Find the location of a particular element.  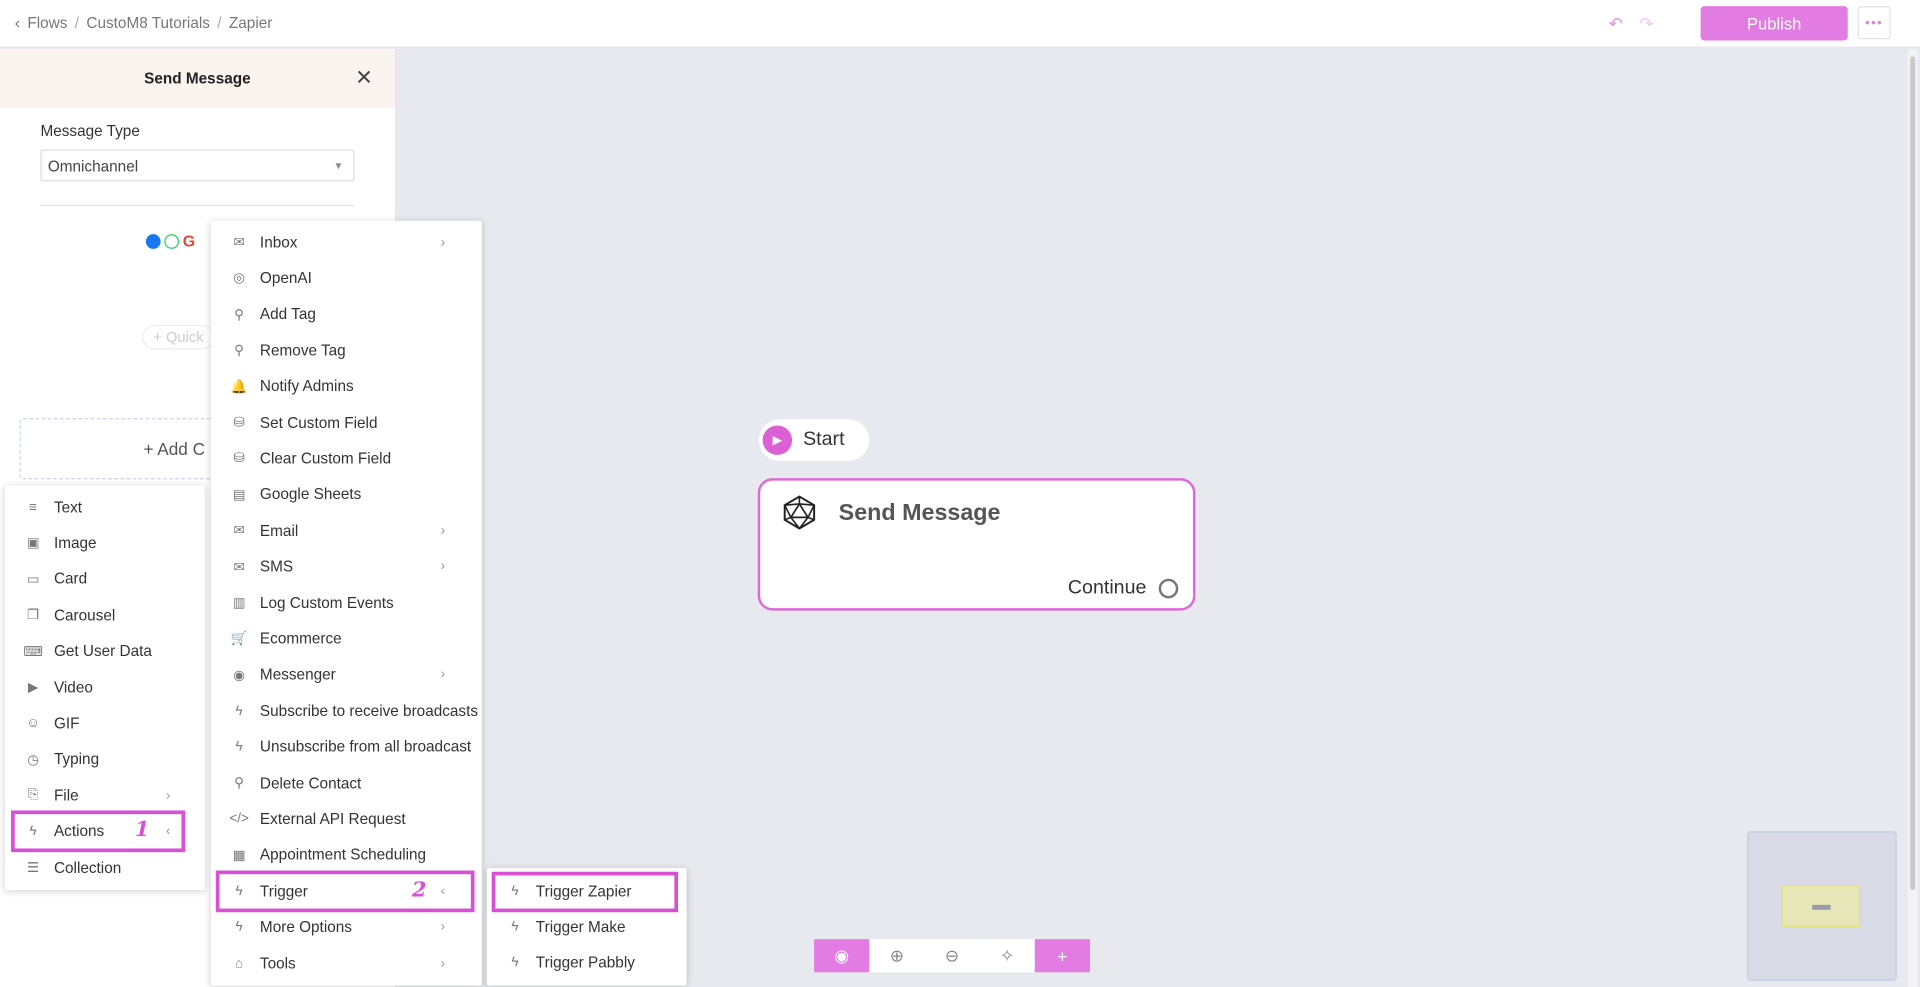

message-type-value: Omnichannel is located at coordinates (93, 167).